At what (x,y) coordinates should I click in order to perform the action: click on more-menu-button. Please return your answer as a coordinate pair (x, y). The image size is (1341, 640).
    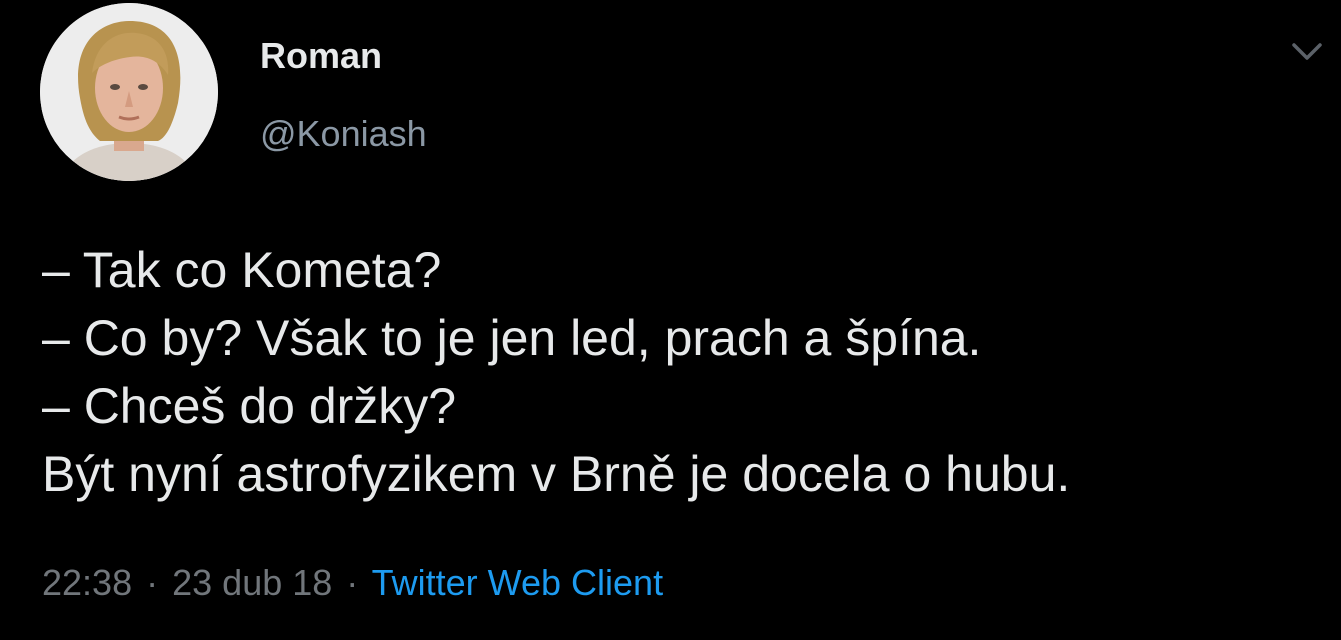
    Looking at the image, I should click on (1307, 52).